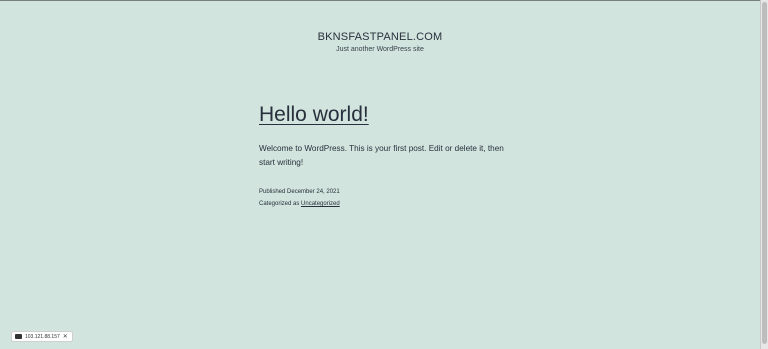  Describe the element at coordinates (380, 37) in the screenshot. I see `site-title-link: BKNSFASTPANEL.COM` at that location.